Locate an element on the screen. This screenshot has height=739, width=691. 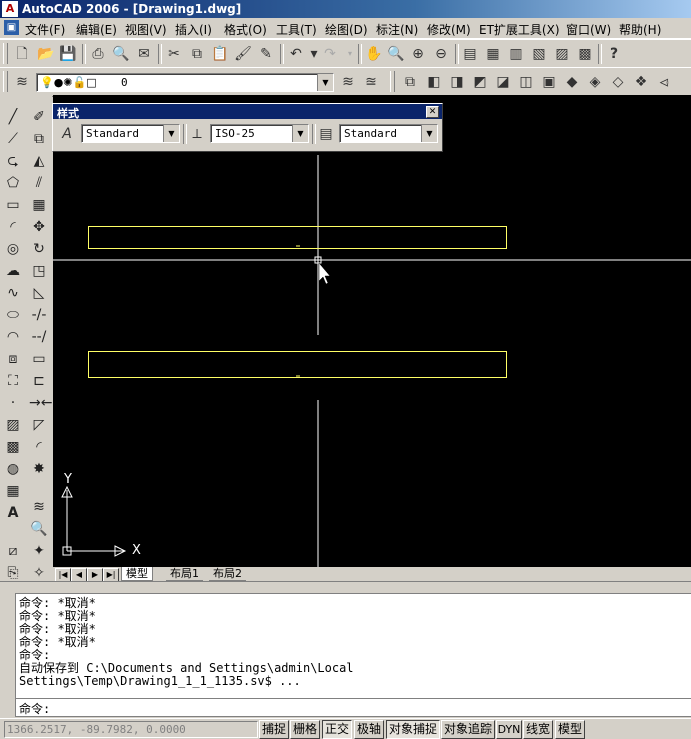
menu-help: 帮助(H) is located at coordinates (640, 29).